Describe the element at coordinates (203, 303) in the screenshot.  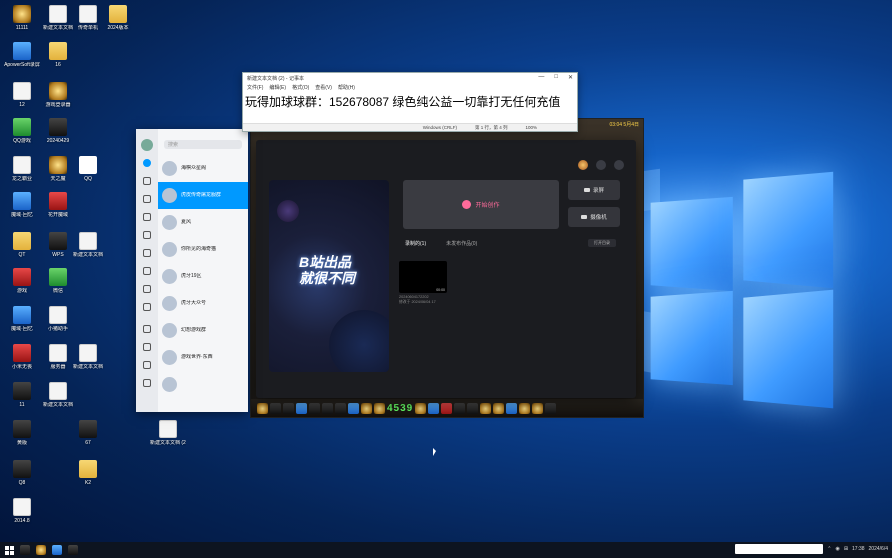
I see `list-item: 虎牙大众号` at that location.